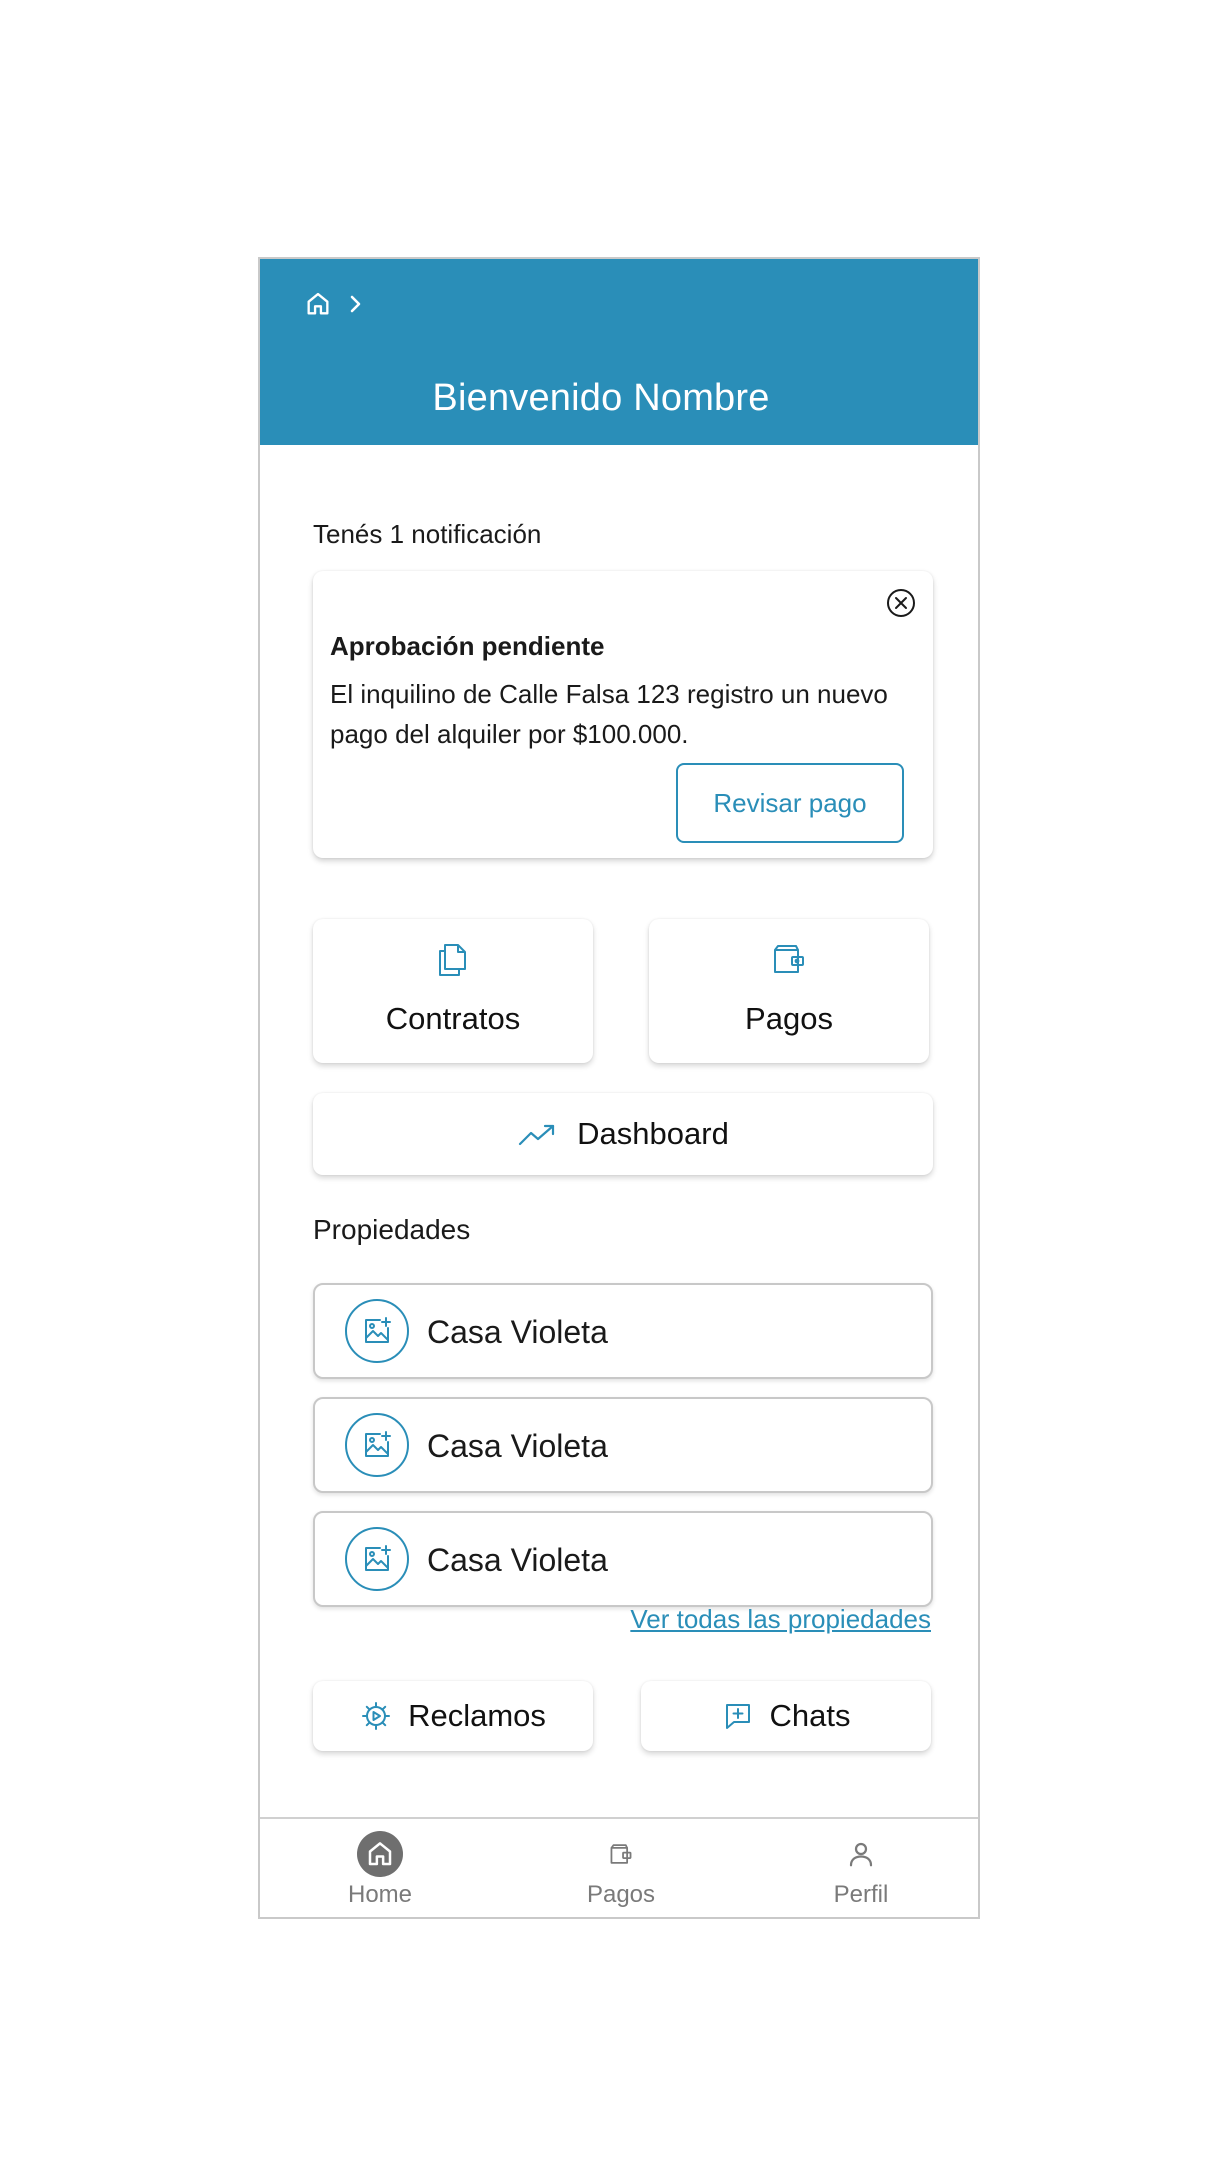  I want to click on reclamos-button: Reclamos, so click(453, 1716).